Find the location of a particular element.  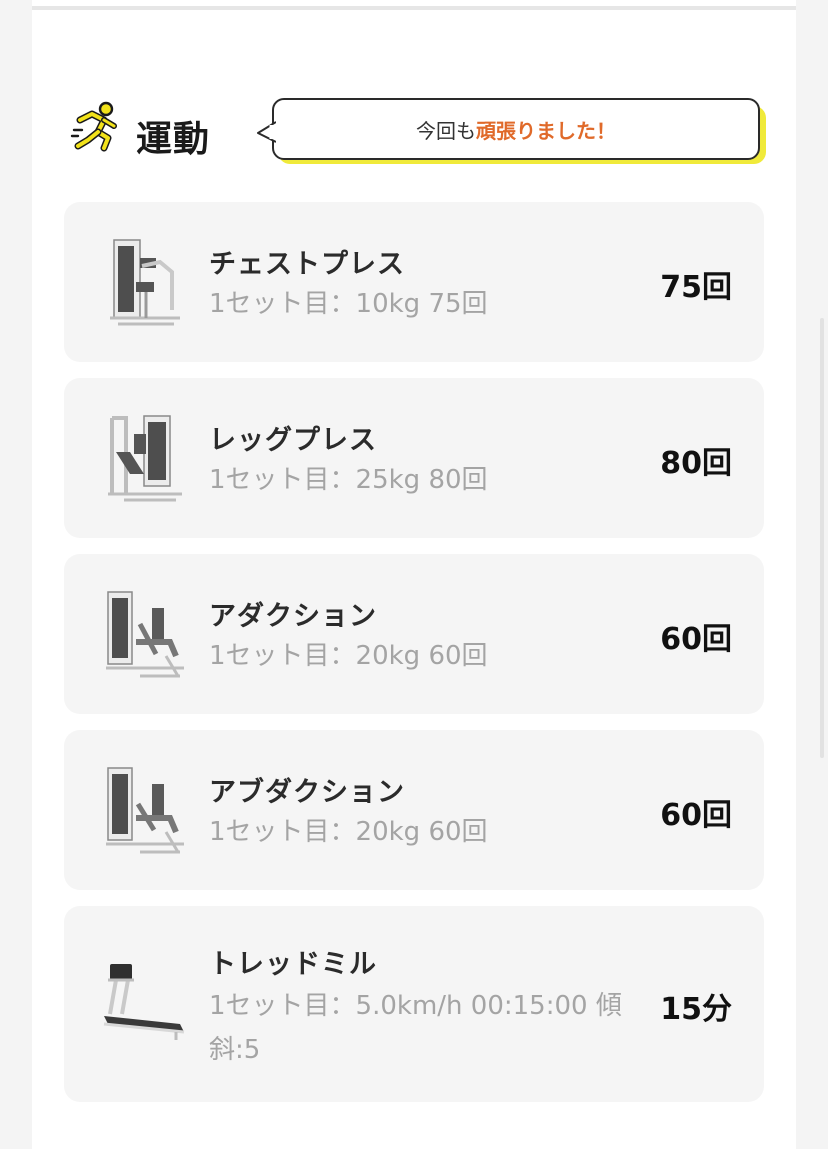

exercise-detail: 1セット目：25kg 80回 is located at coordinates (348, 480).